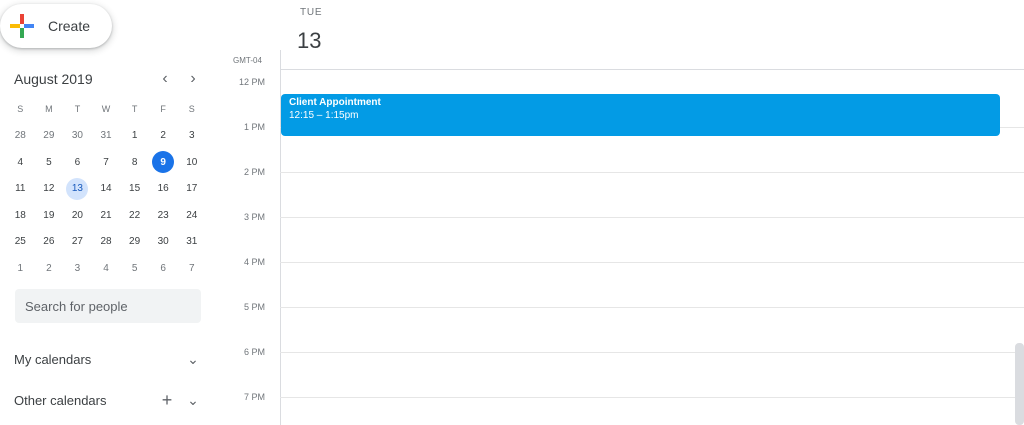 The image size is (1024, 425). Describe the element at coordinates (108, 306) in the screenshot. I see `search-people-input` at that location.